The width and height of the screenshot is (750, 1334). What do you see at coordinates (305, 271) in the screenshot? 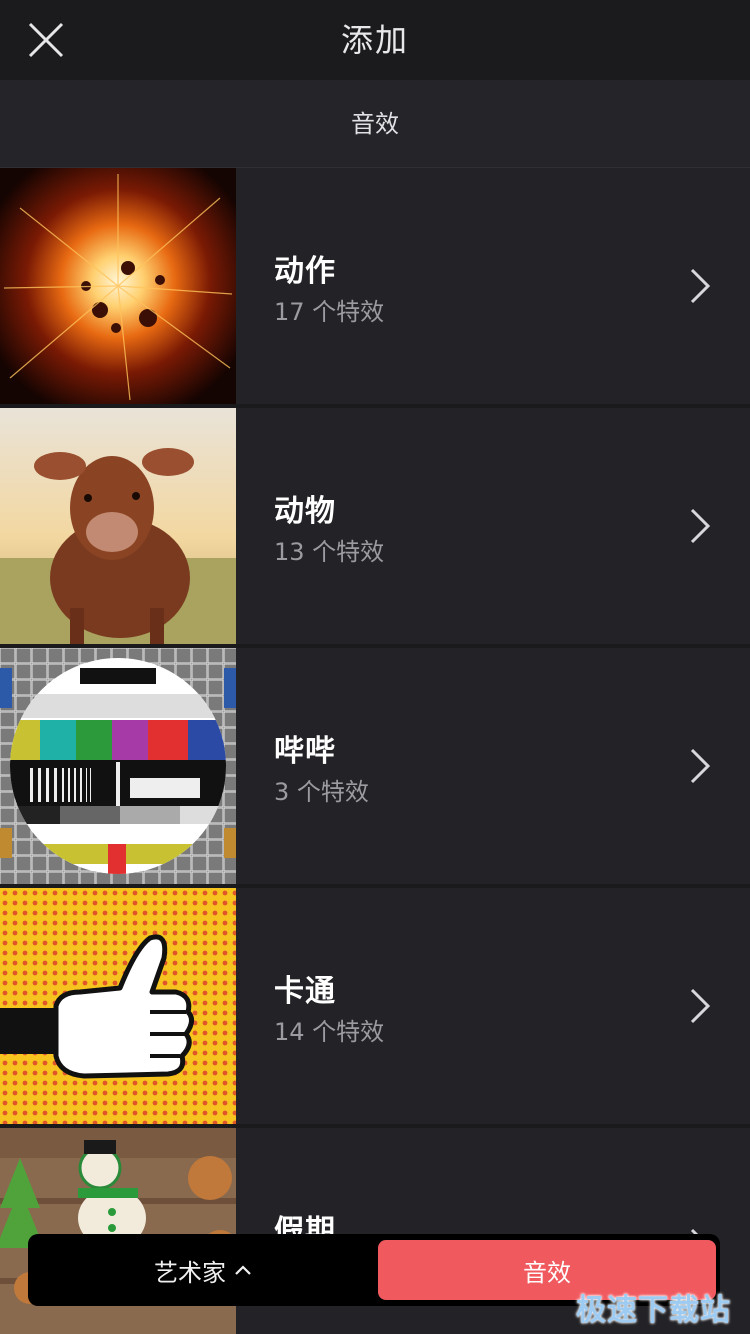
I see `category-title: 动作` at bounding box center [305, 271].